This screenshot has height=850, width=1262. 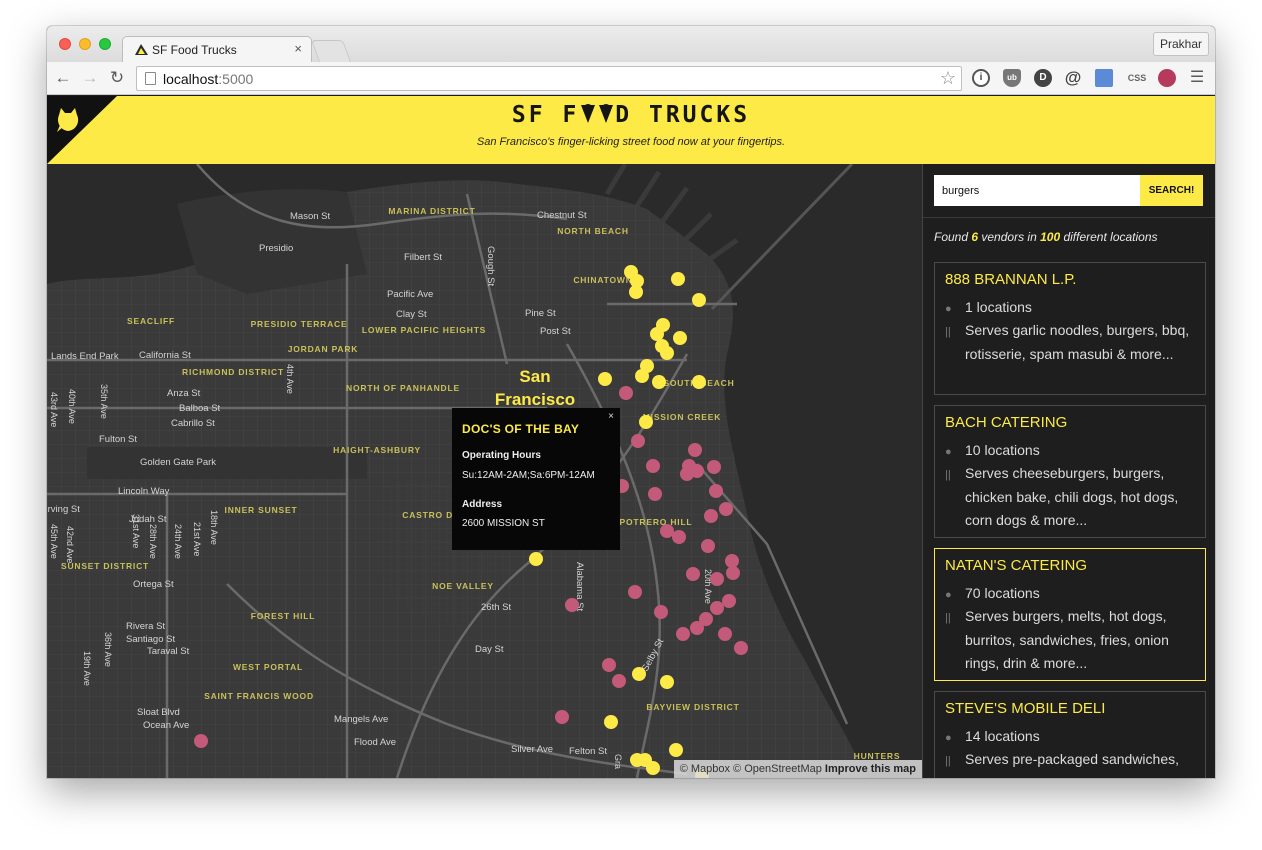 I want to click on info-extension-icon: i, so click(x=981, y=78).